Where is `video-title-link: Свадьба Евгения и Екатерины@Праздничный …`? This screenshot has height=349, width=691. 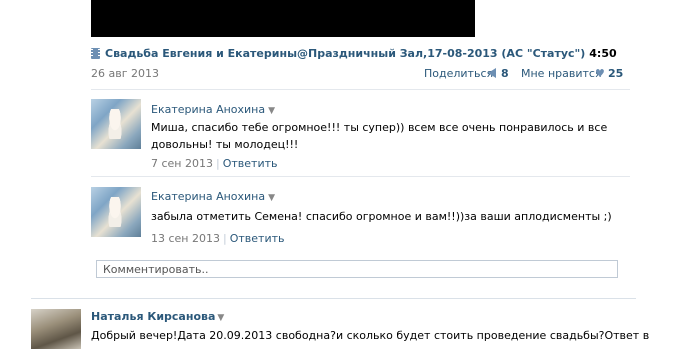 video-title-link: Свадьба Евгения и Екатерины@Праздничный … is located at coordinates (345, 53).